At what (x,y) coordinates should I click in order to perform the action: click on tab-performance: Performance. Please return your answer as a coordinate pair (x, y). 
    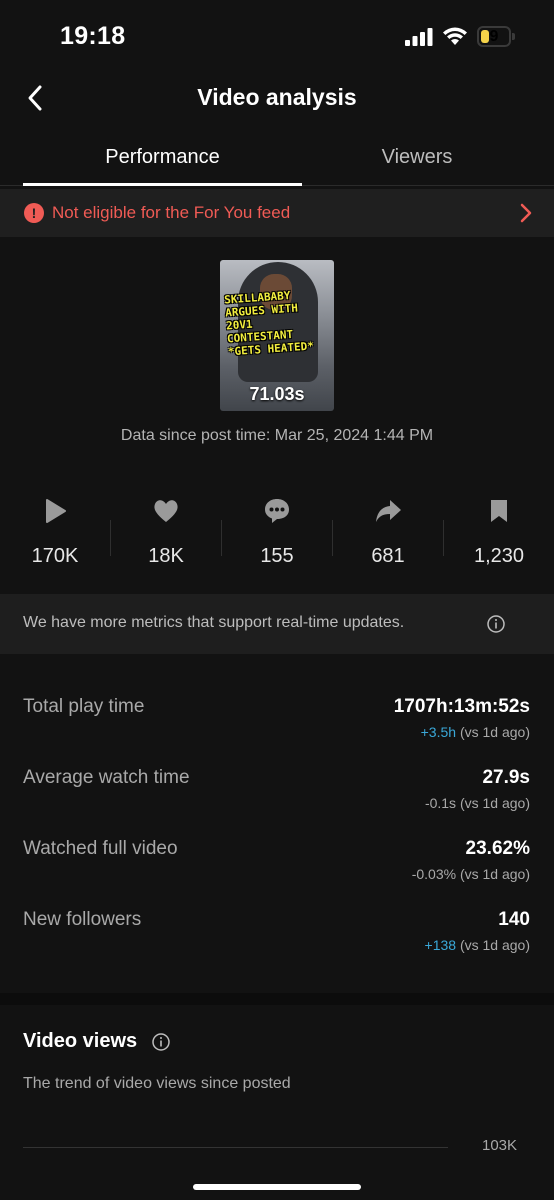
    Looking at the image, I should click on (162, 157).